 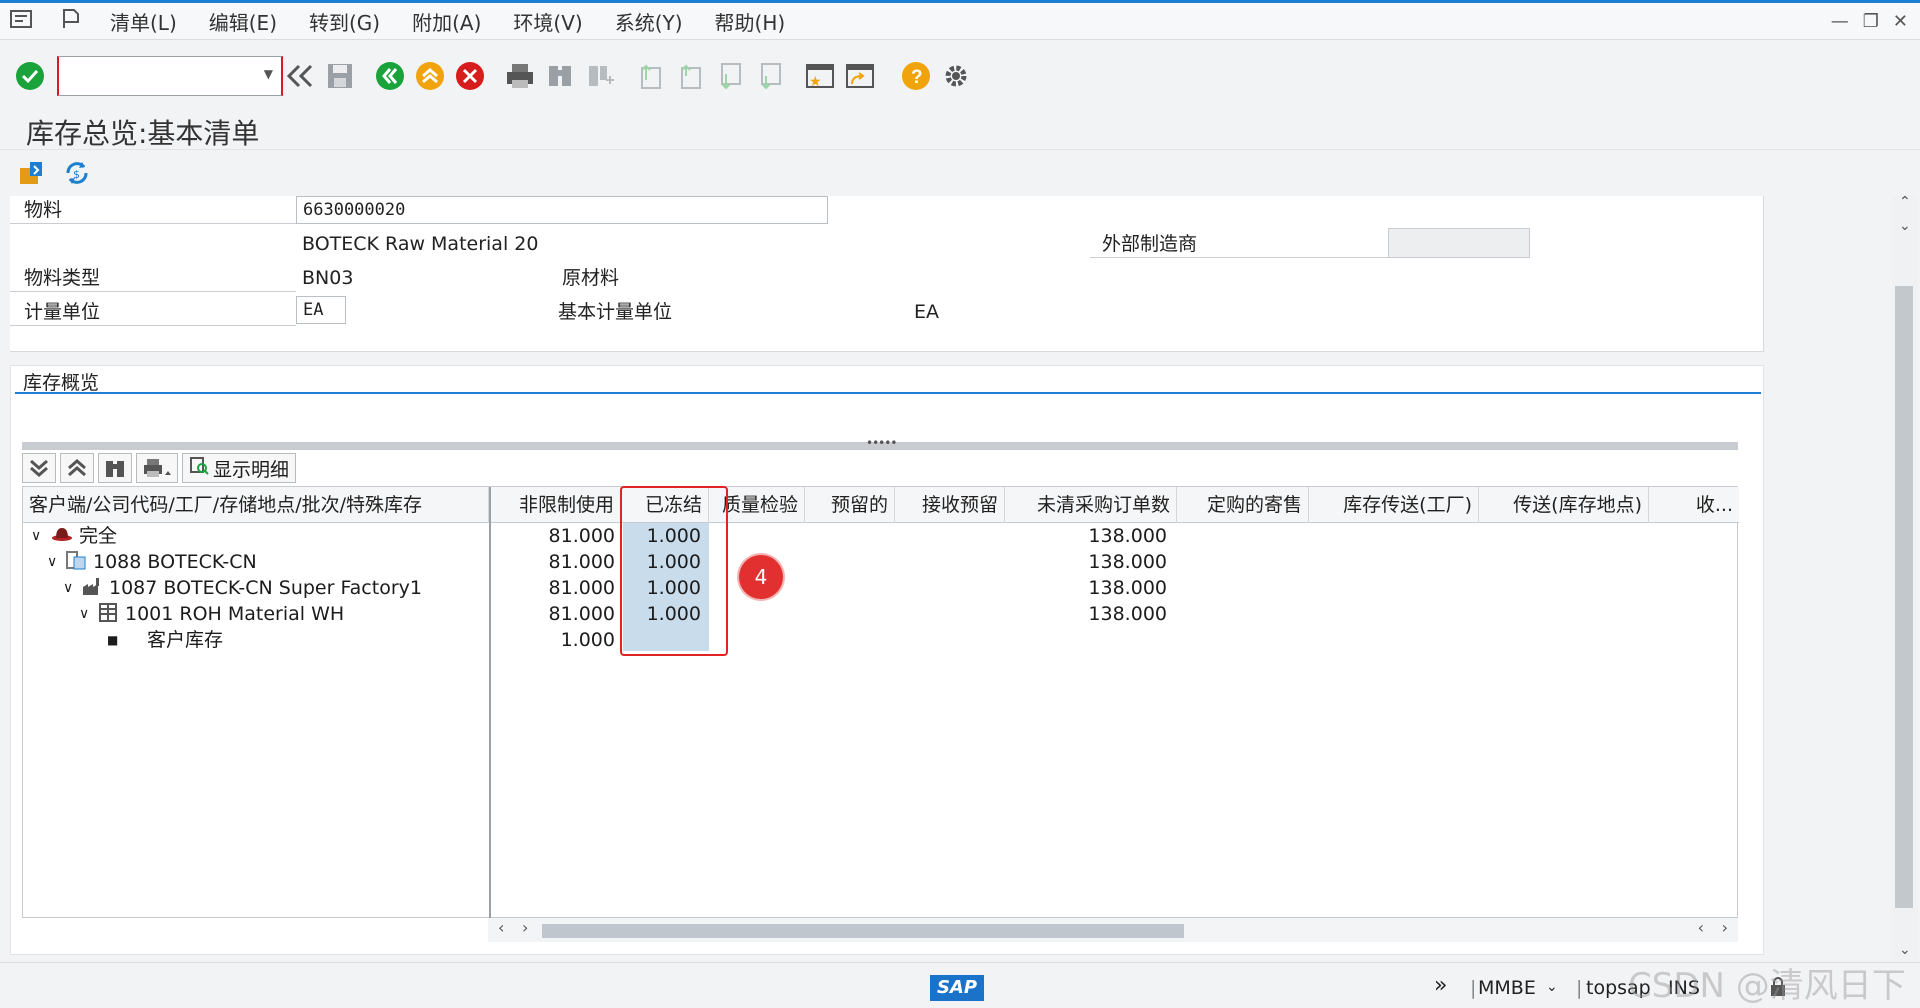 What do you see at coordinates (33, 175) in the screenshot?
I see `stock-transfer-icon` at bounding box center [33, 175].